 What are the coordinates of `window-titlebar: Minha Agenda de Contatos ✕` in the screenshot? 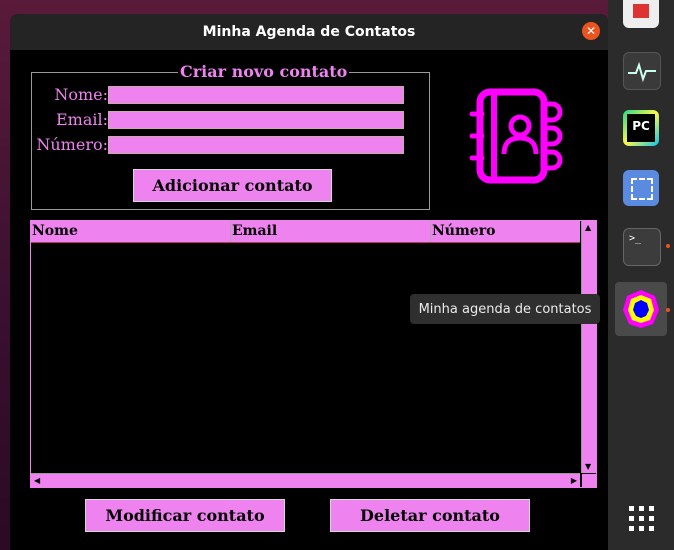 It's located at (309, 32).